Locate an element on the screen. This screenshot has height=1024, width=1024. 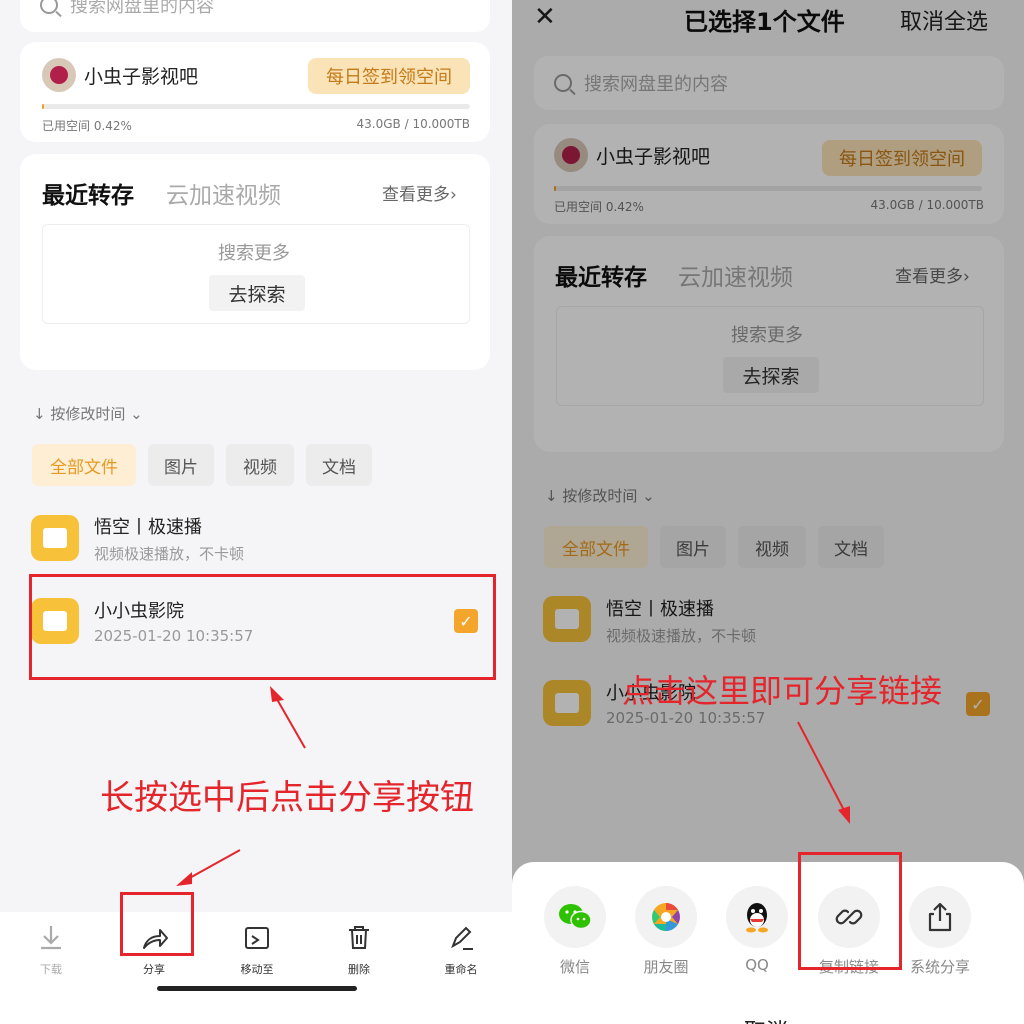
share-sheet: 微信 朋友圈 QQ 复制链接 系统分享 取消 is located at coordinates (768, 943).